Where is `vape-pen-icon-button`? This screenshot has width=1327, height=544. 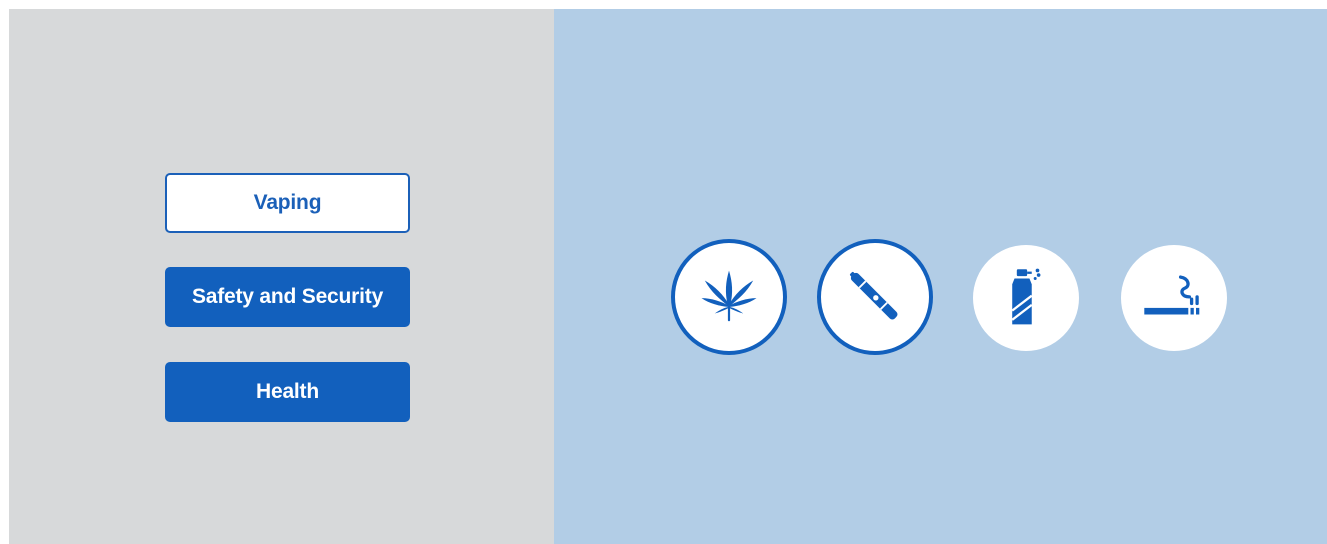
vape-pen-icon-button is located at coordinates (875, 297).